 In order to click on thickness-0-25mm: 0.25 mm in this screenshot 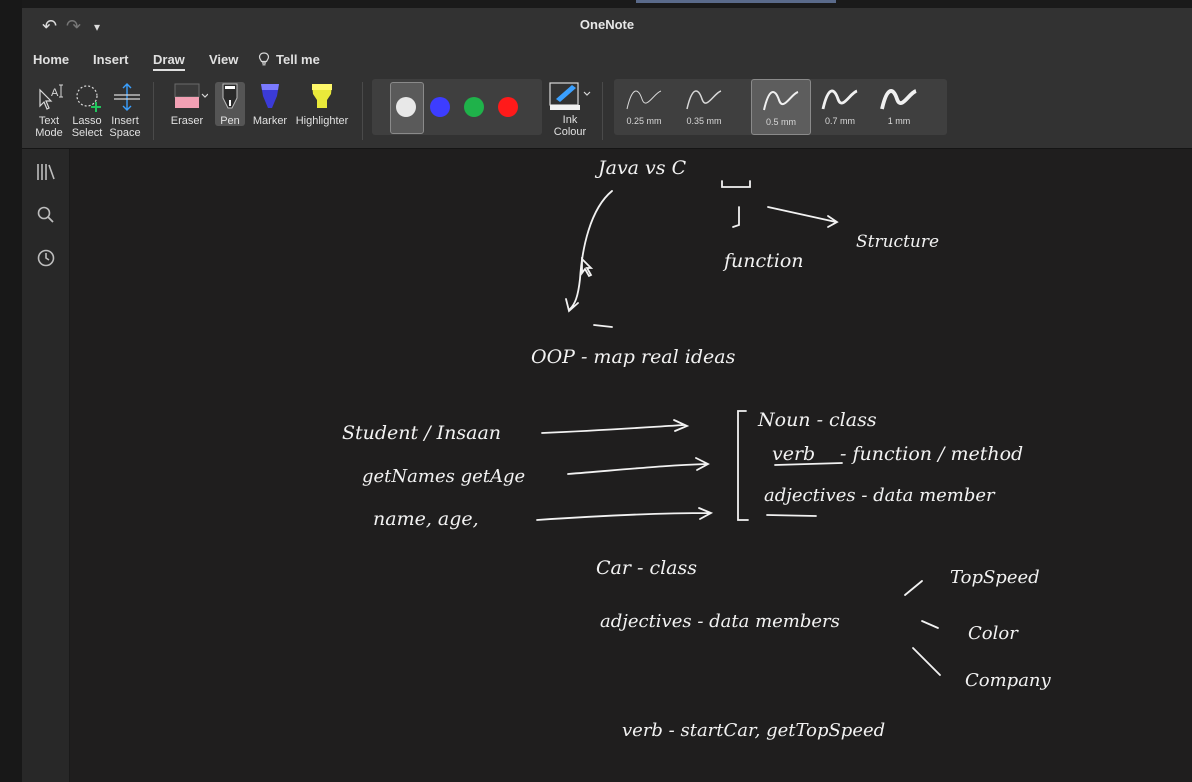, I will do `click(644, 107)`.